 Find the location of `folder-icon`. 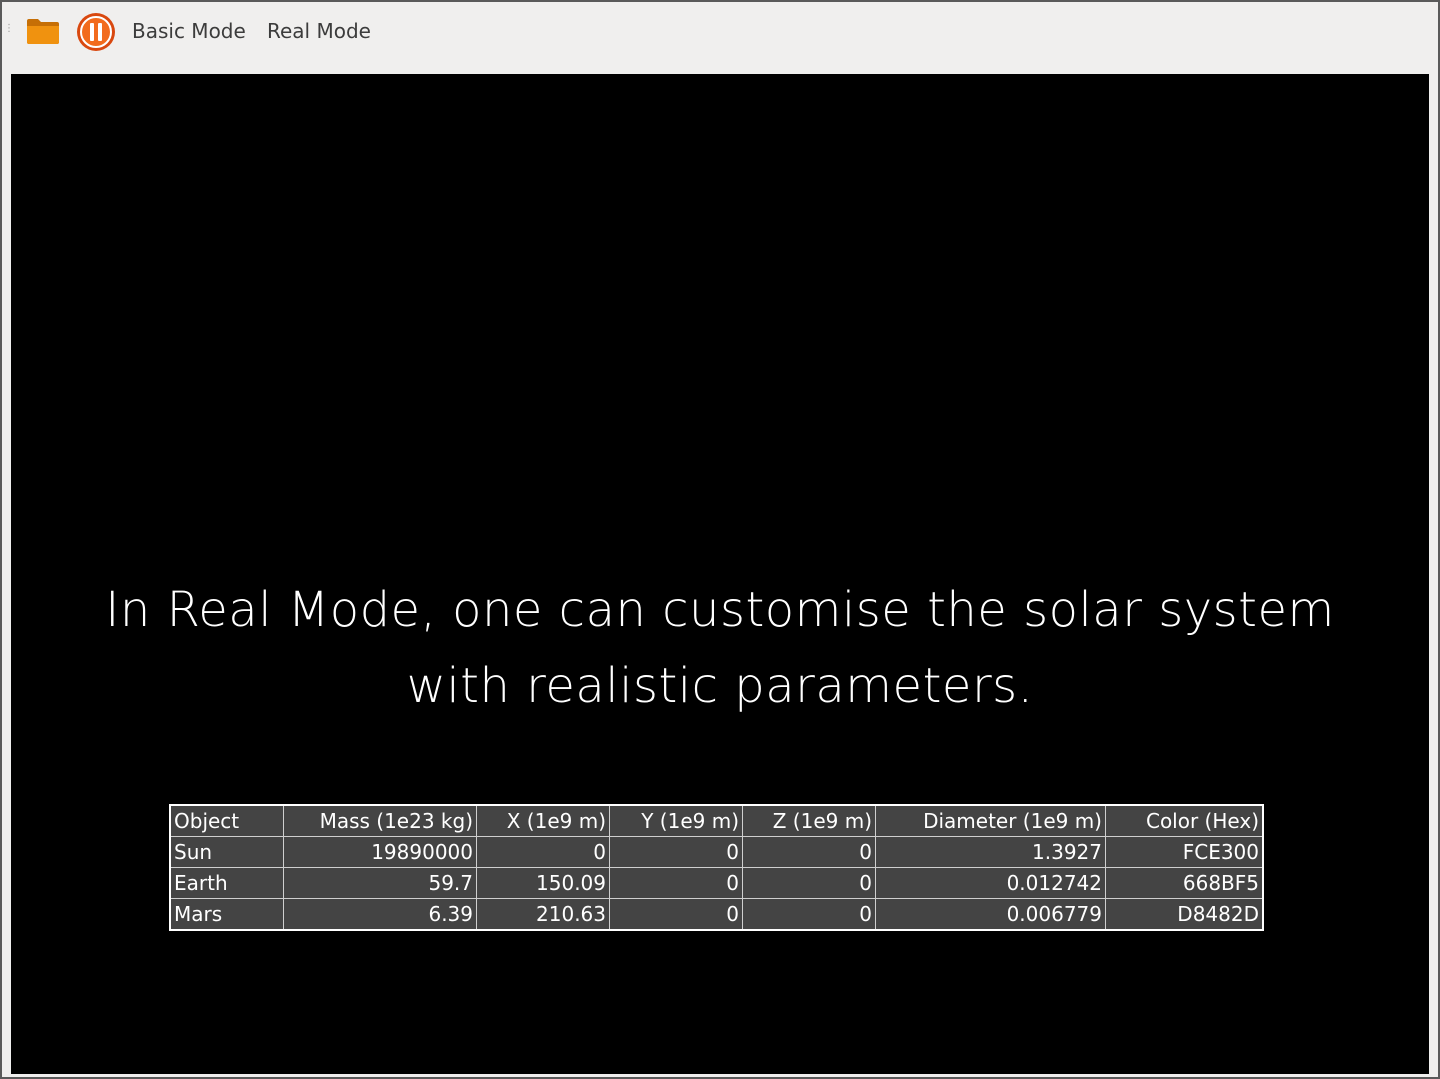

folder-icon is located at coordinates (43, 31).